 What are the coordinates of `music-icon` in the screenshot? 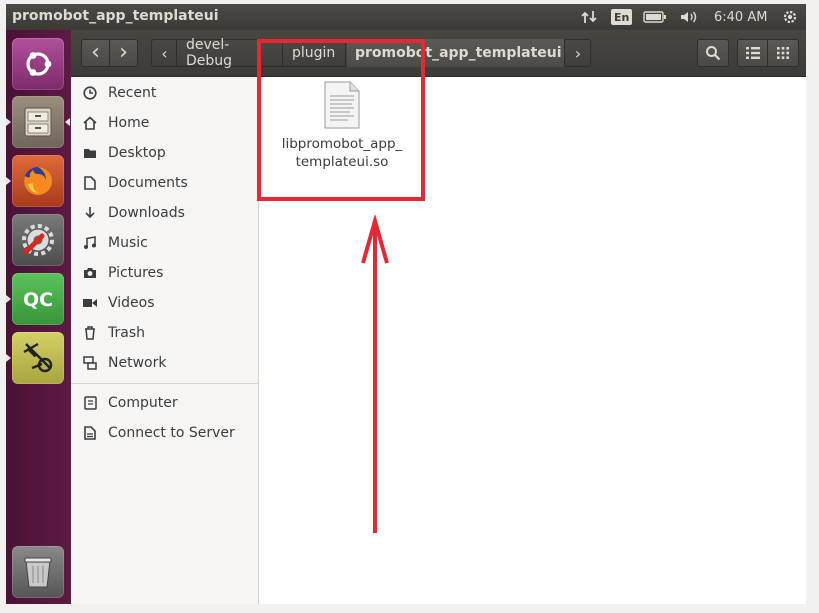 It's located at (90, 243).